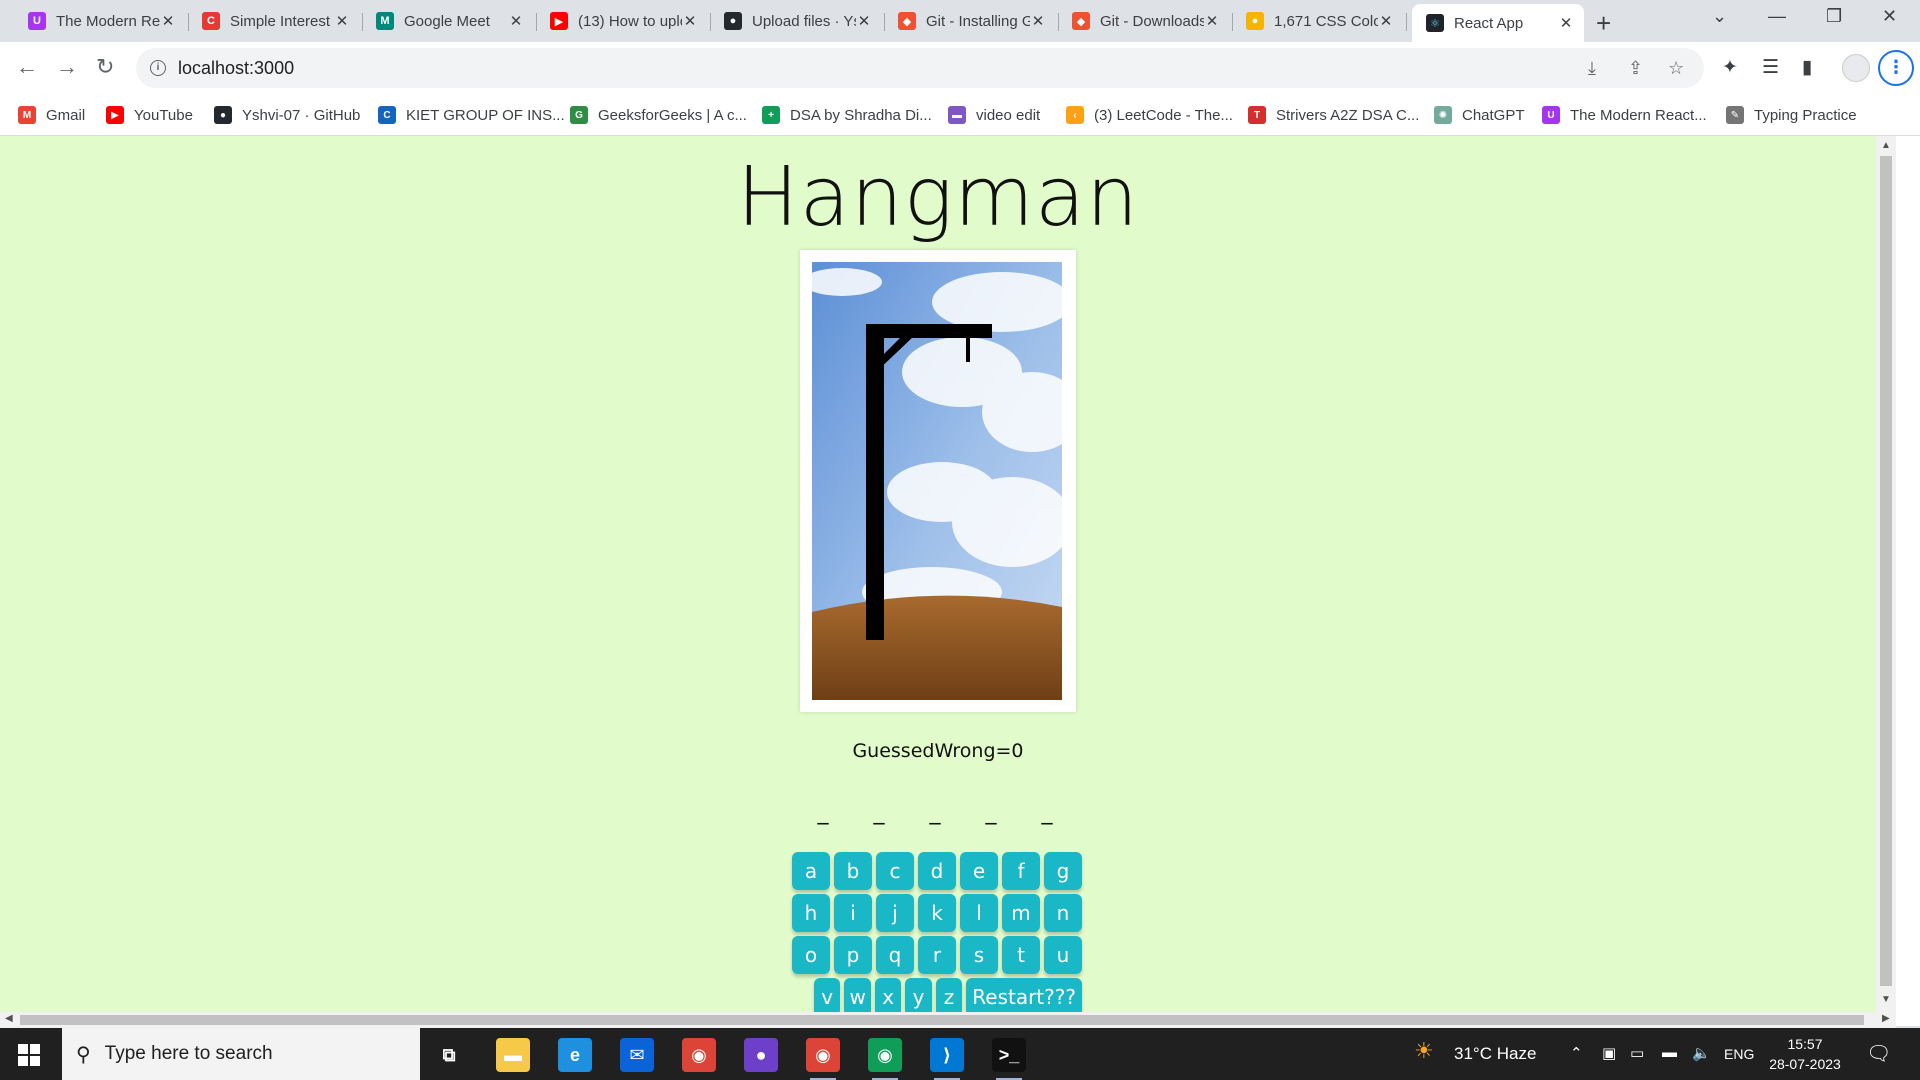 The height and width of the screenshot is (1080, 1920). I want to click on vertical-scrollbar: ▲ ▼, so click(1886, 574).